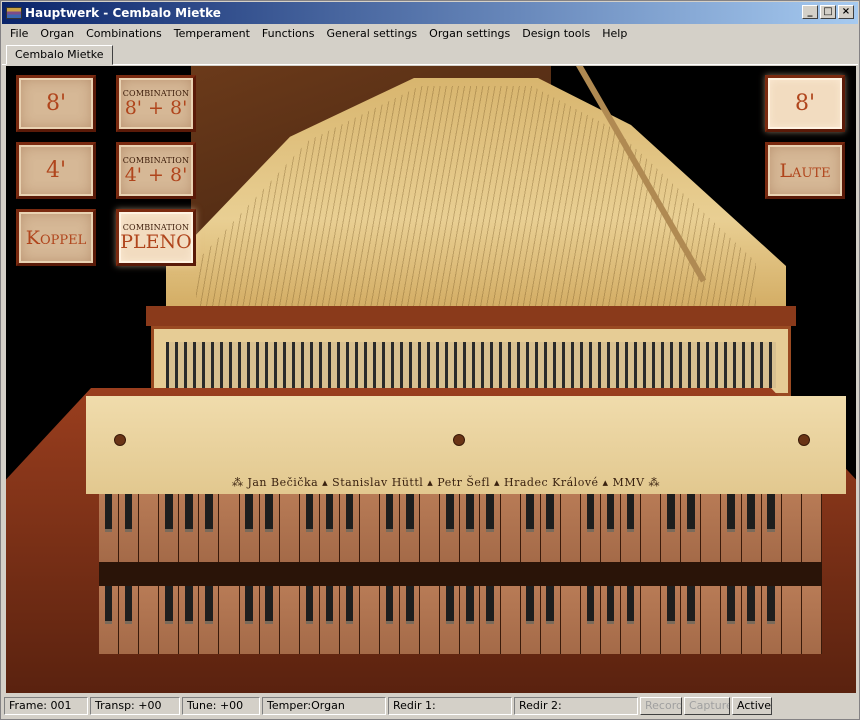 The height and width of the screenshot is (720, 860). Describe the element at coordinates (288, 33) in the screenshot. I see `menu-functions: Functions` at that location.